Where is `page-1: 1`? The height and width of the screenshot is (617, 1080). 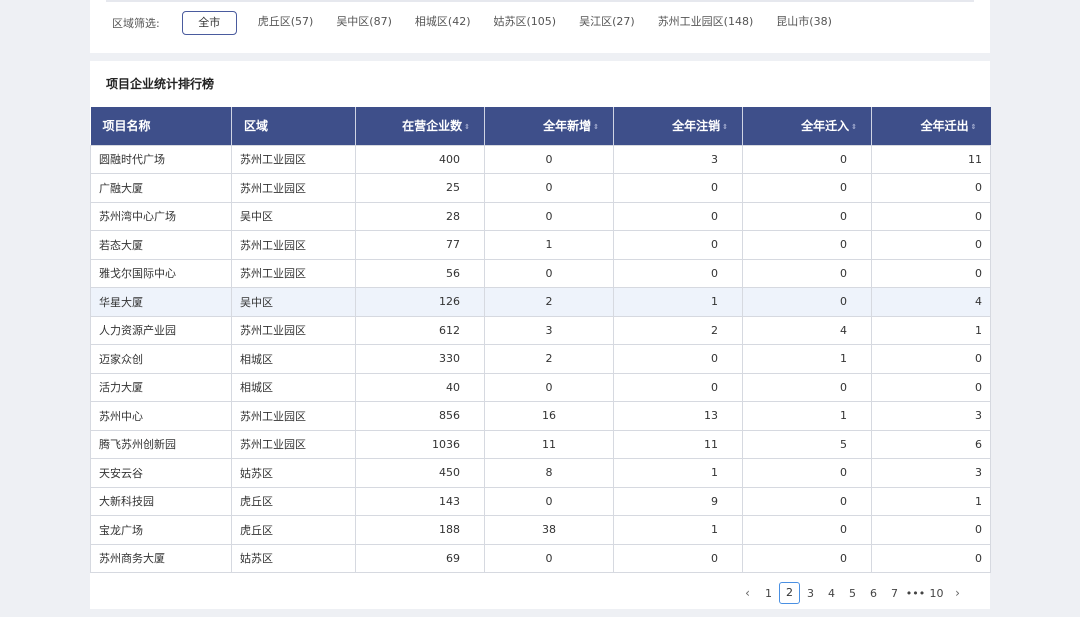
page-1: 1 is located at coordinates (768, 593).